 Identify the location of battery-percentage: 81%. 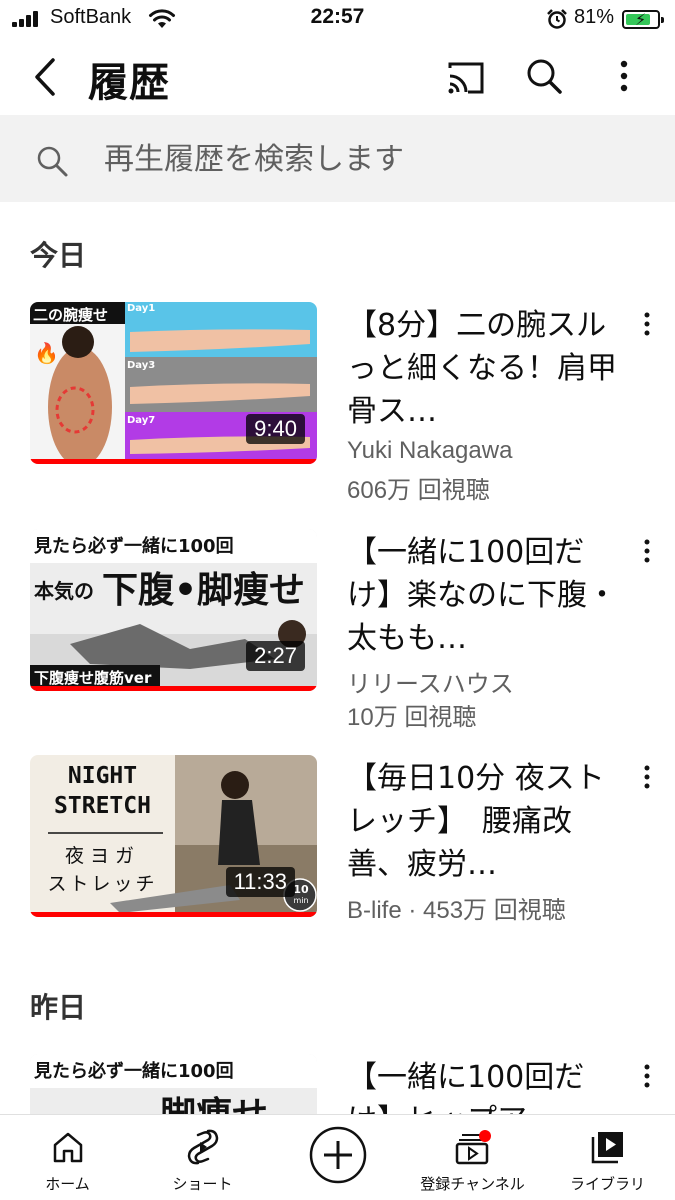
(594, 17).